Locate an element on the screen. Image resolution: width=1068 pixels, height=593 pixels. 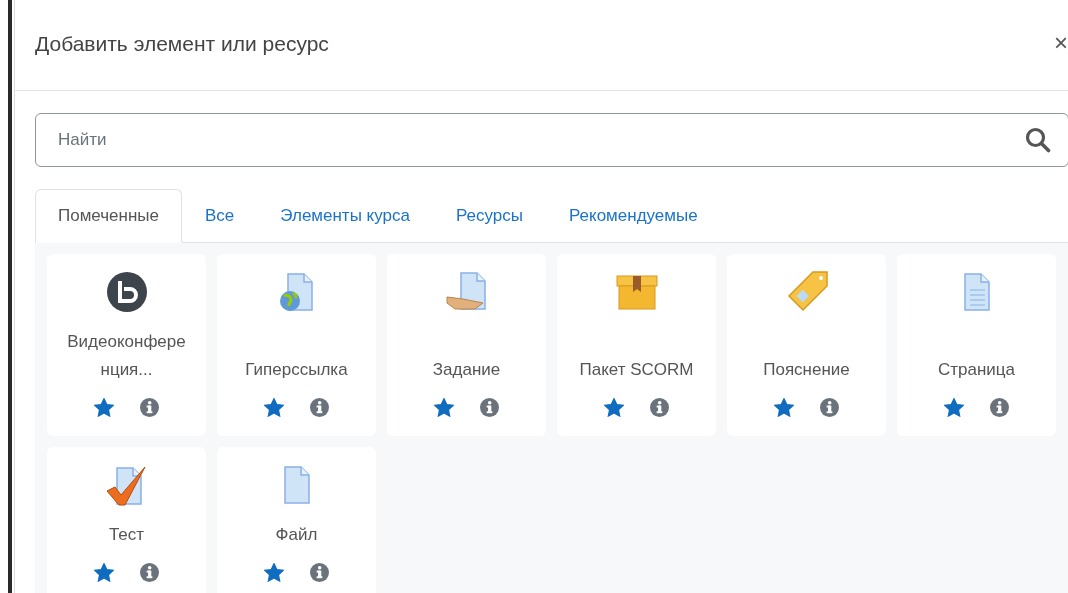
module-label: Гиперссылка is located at coordinates (296, 370).